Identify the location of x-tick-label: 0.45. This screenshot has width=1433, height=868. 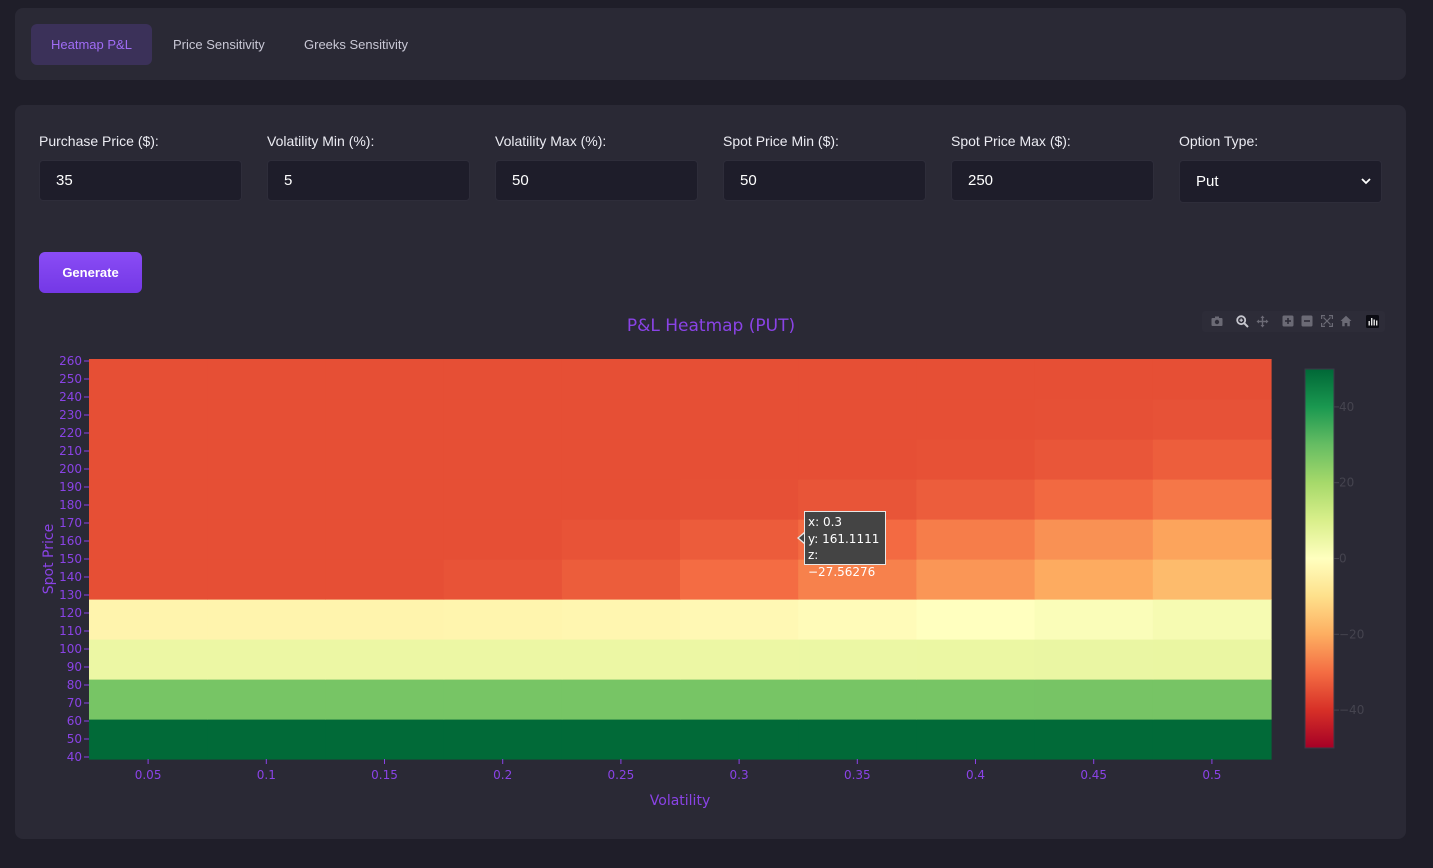
(1093, 775).